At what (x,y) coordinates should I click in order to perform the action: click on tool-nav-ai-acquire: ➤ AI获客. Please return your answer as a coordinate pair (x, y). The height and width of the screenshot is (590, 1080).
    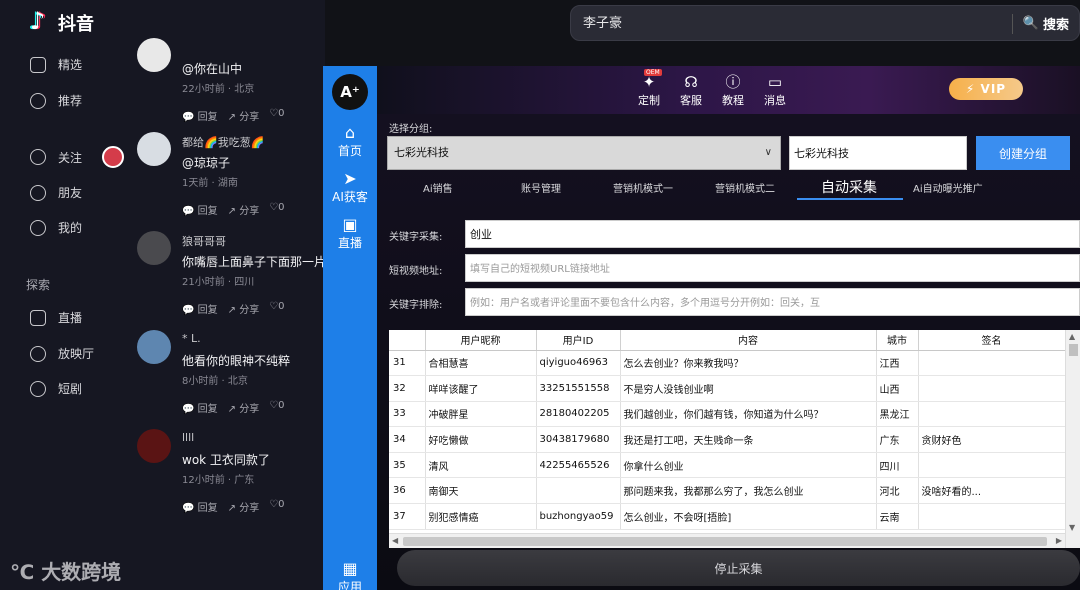
    Looking at the image, I should click on (350, 187).